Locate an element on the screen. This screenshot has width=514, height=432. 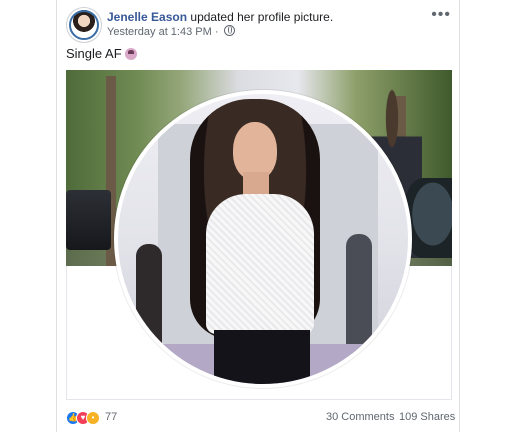
post-text-content: Single AF is located at coordinates (94, 53).